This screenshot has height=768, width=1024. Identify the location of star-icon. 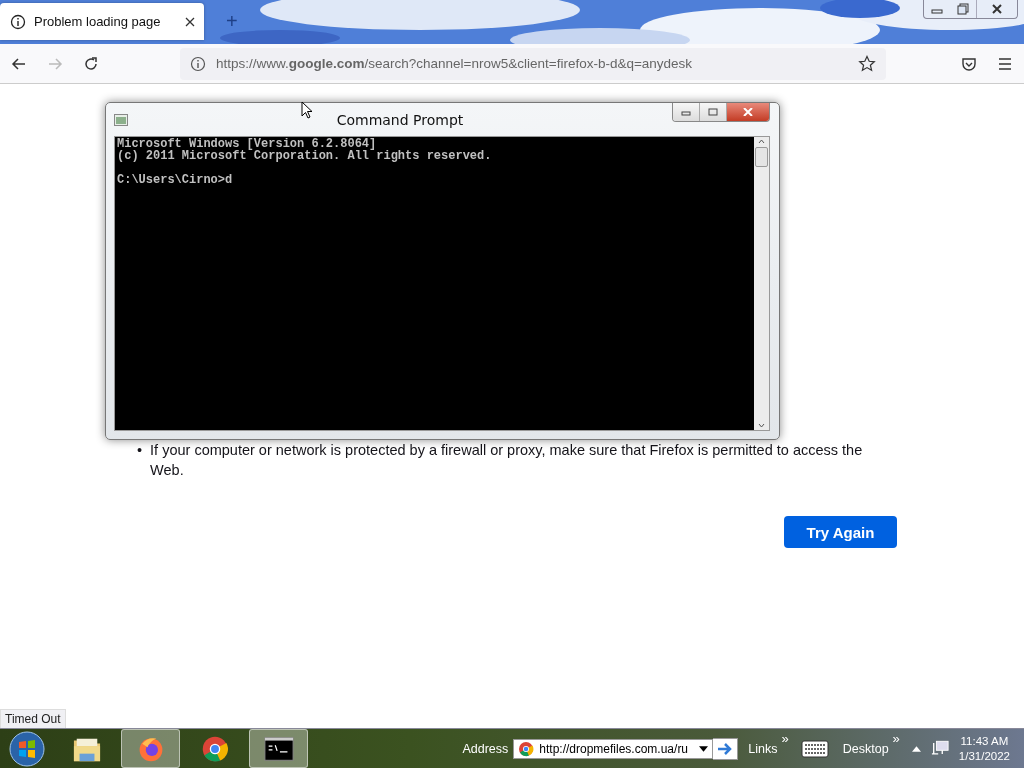
(867, 63).